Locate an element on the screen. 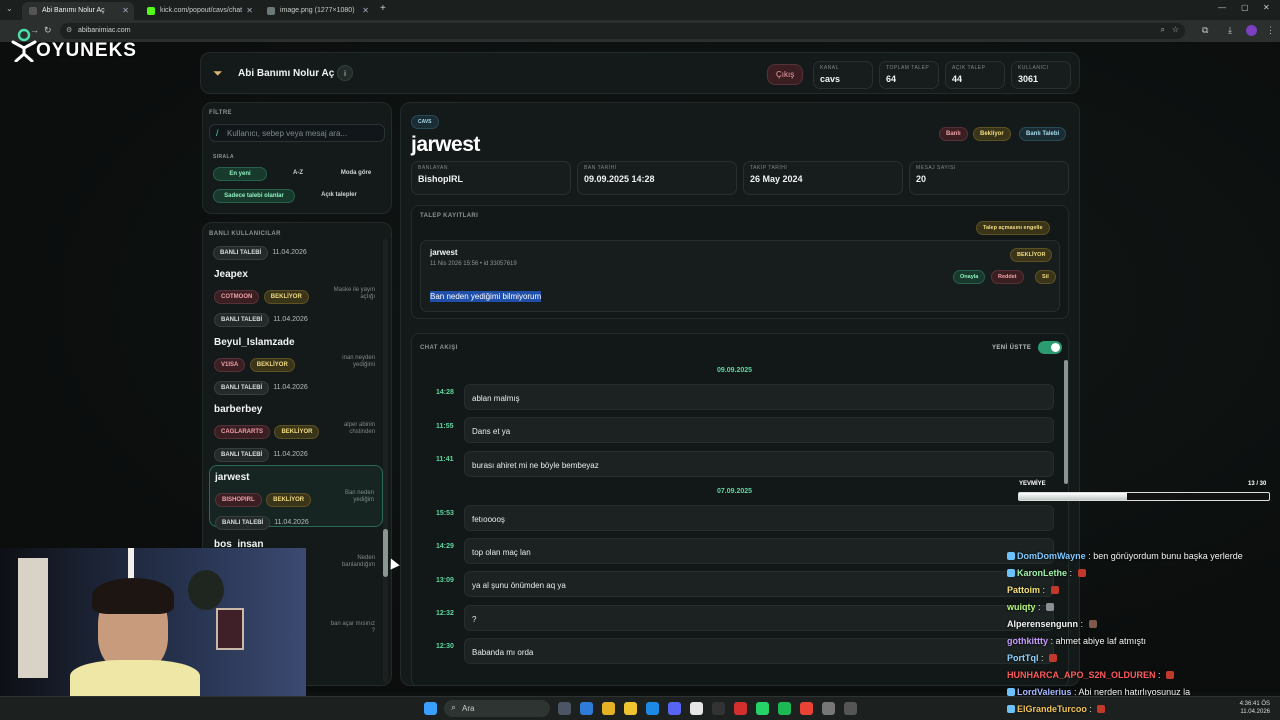 The height and width of the screenshot is (720, 1280). message-time: 15:53 is located at coordinates (445, 513).